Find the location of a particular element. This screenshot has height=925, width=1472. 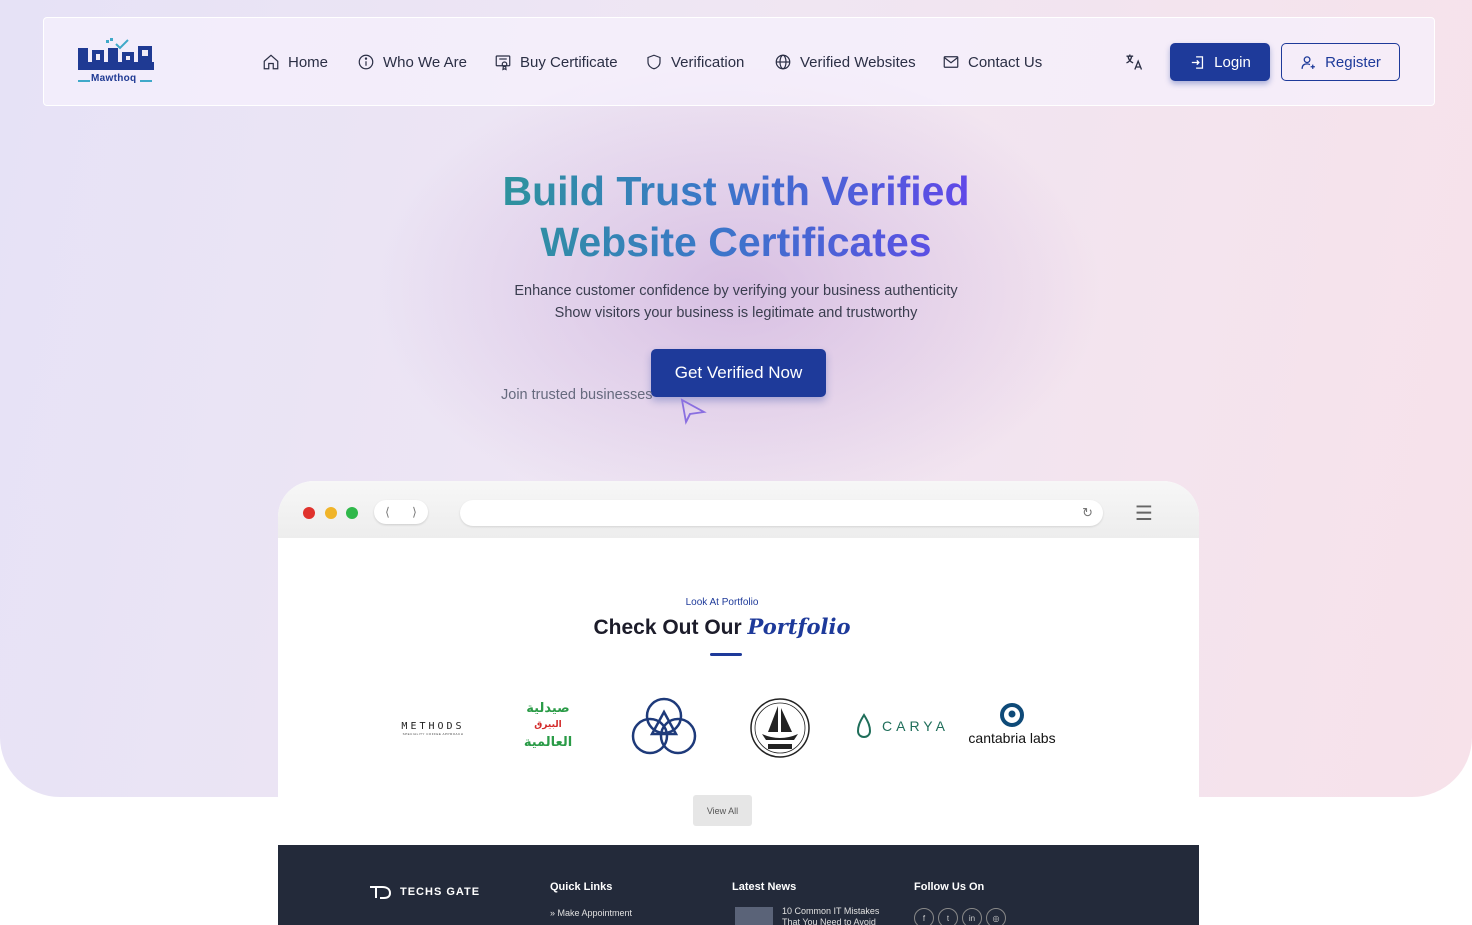

footer-quick-links-title: Quick Links is located at coordinates (581, 887).